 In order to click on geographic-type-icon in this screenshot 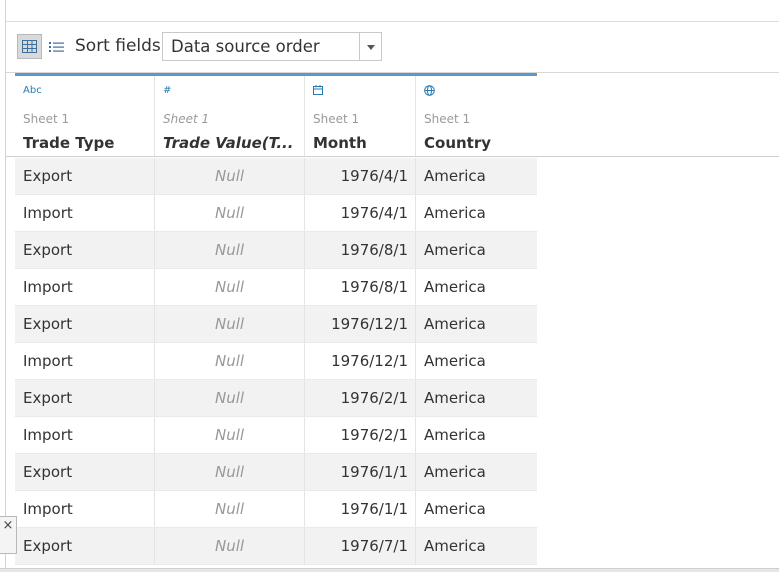, I will do `click(429, 92)`.